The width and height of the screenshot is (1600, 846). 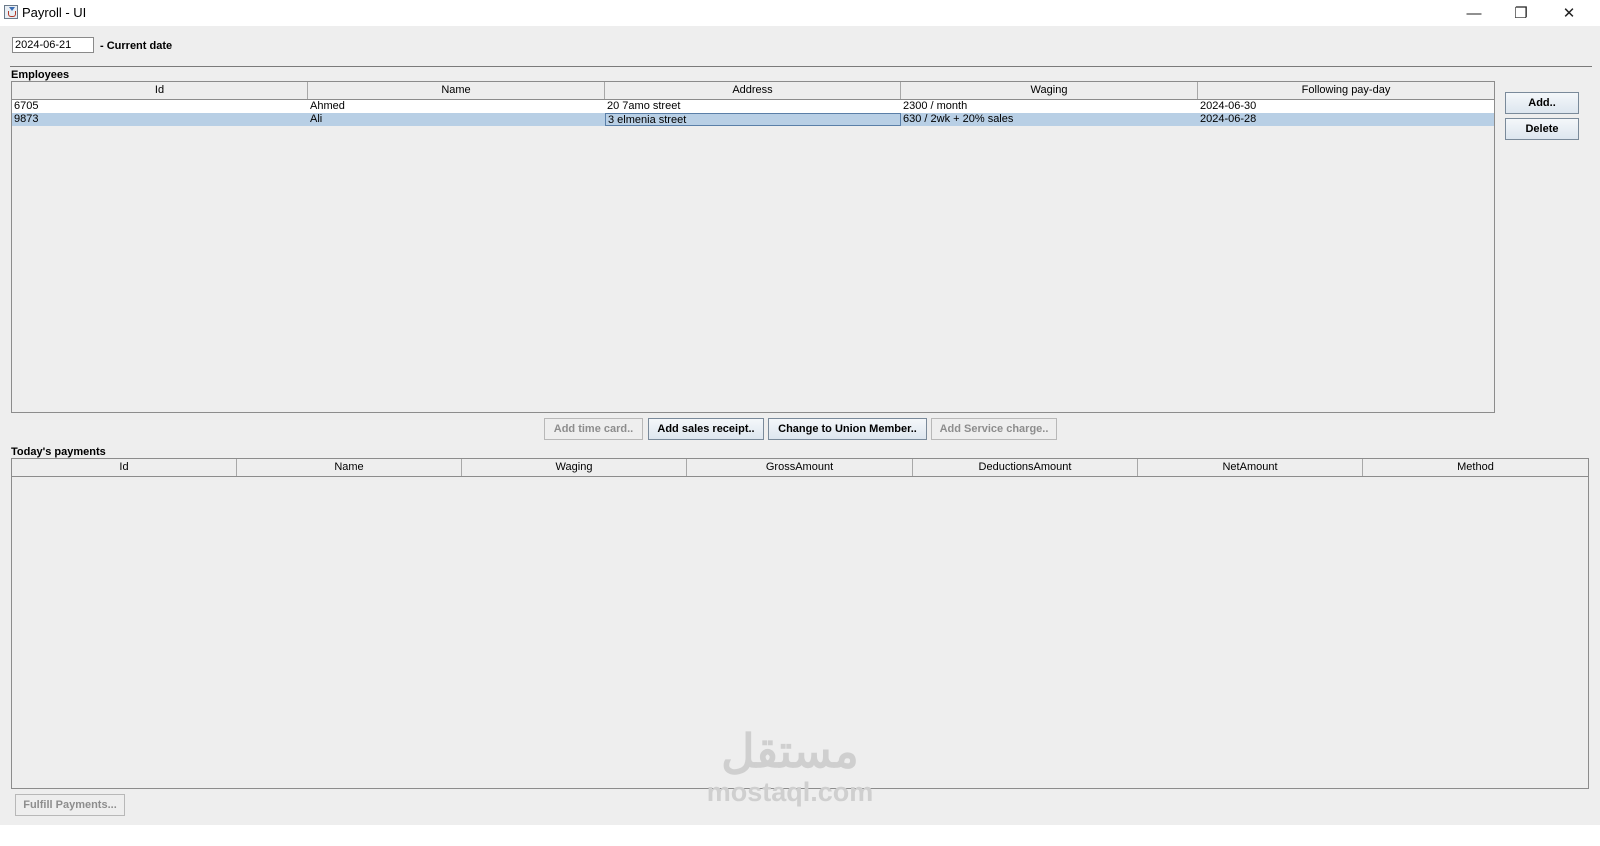 What do you see at coordinates (593, 429) in the screenshot?
I see `add-time-card-button: Add time card..` at bounding box center [593, 429].